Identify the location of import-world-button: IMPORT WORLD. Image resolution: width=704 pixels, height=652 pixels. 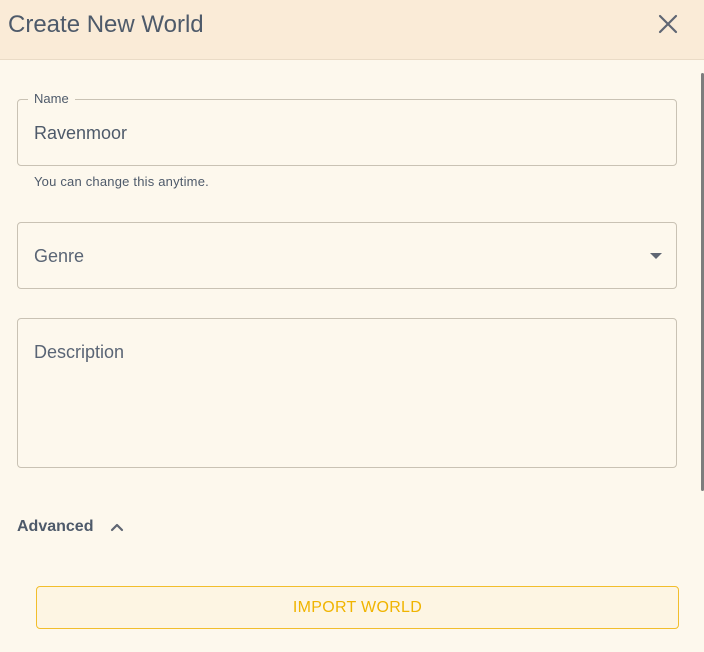
(357, 607).